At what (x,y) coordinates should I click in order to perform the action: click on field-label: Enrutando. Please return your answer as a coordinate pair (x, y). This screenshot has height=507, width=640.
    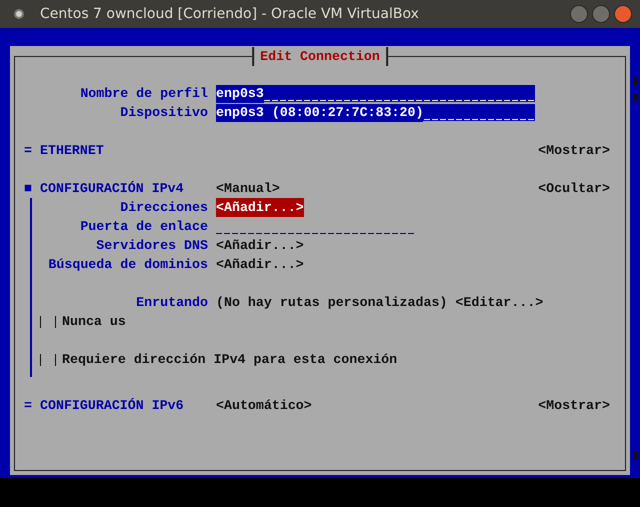
    Looking at the image, I should click on (171, 303).